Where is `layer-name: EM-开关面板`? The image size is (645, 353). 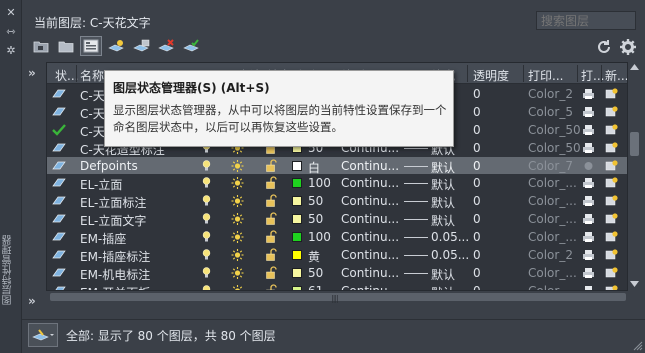
layer-name: EM-开关面板 is located at coordinates (115, 287).